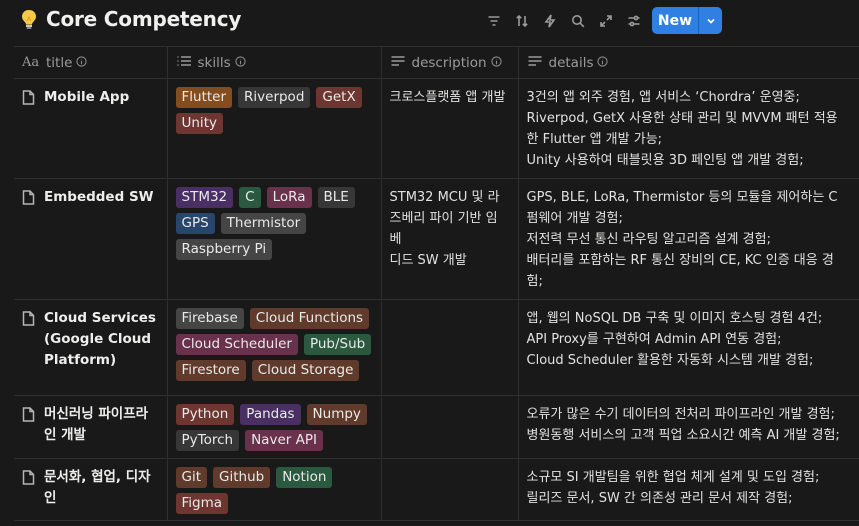 The height and width of the screenshot is (526, 859). Describe the element at coordinates (450, 62) in the screenshot. I see `column-header-description: description` at that location.